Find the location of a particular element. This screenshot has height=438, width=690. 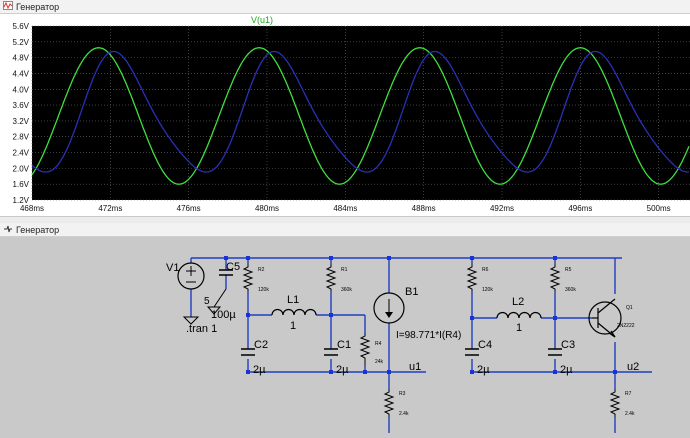

r2-value: 120k is located at coordinates (263, 290).